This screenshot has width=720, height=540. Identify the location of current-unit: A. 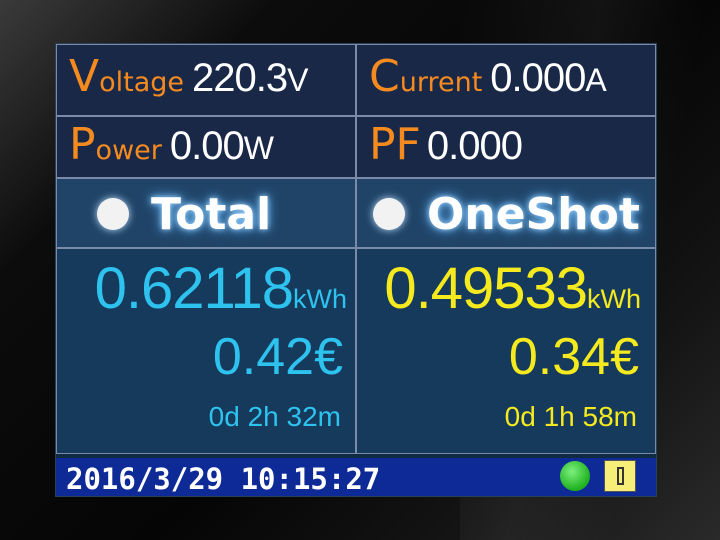
(596, 80).